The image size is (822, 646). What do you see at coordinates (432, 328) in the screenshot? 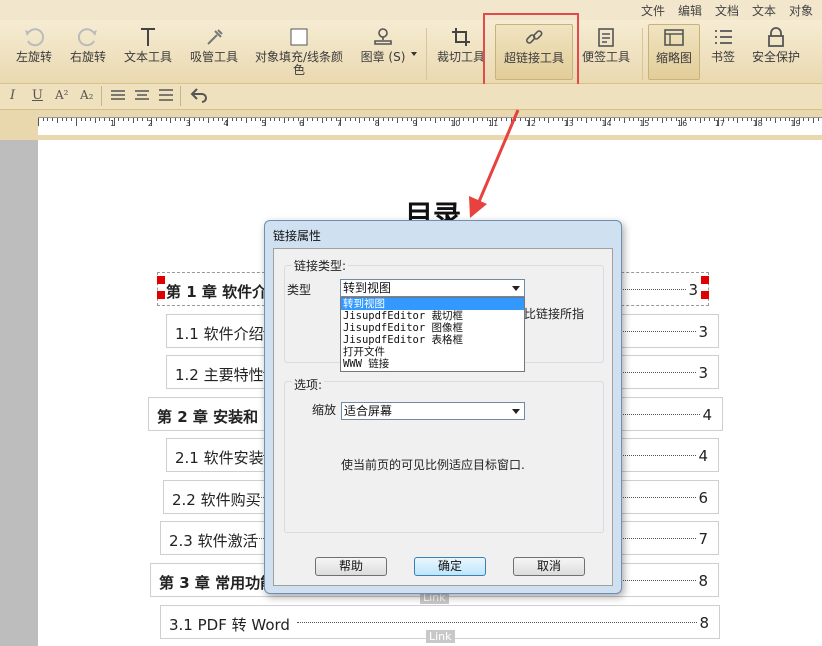
I see `type-option: JisupdfEditor 图像框` at bounding box center [432, 328].